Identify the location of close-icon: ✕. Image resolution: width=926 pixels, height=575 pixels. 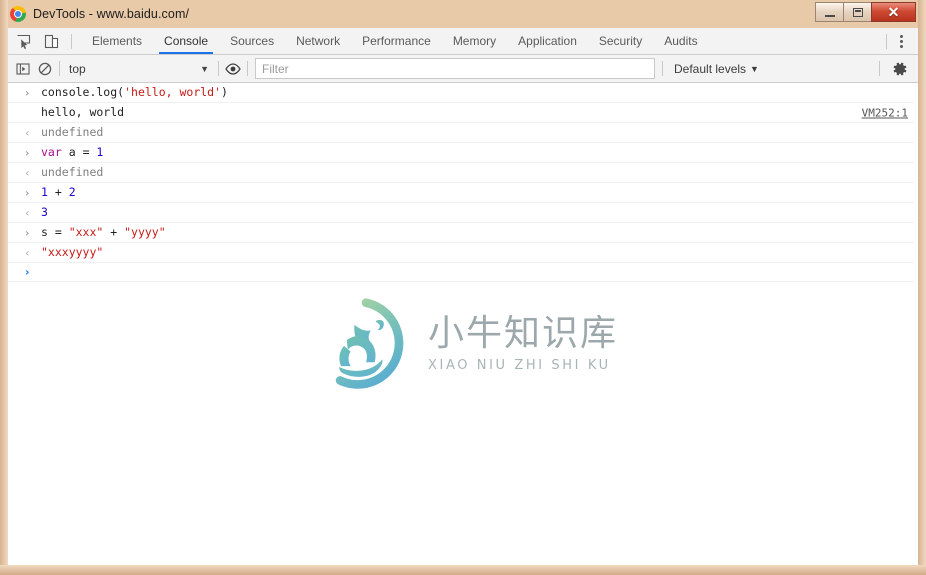
(893, 12).